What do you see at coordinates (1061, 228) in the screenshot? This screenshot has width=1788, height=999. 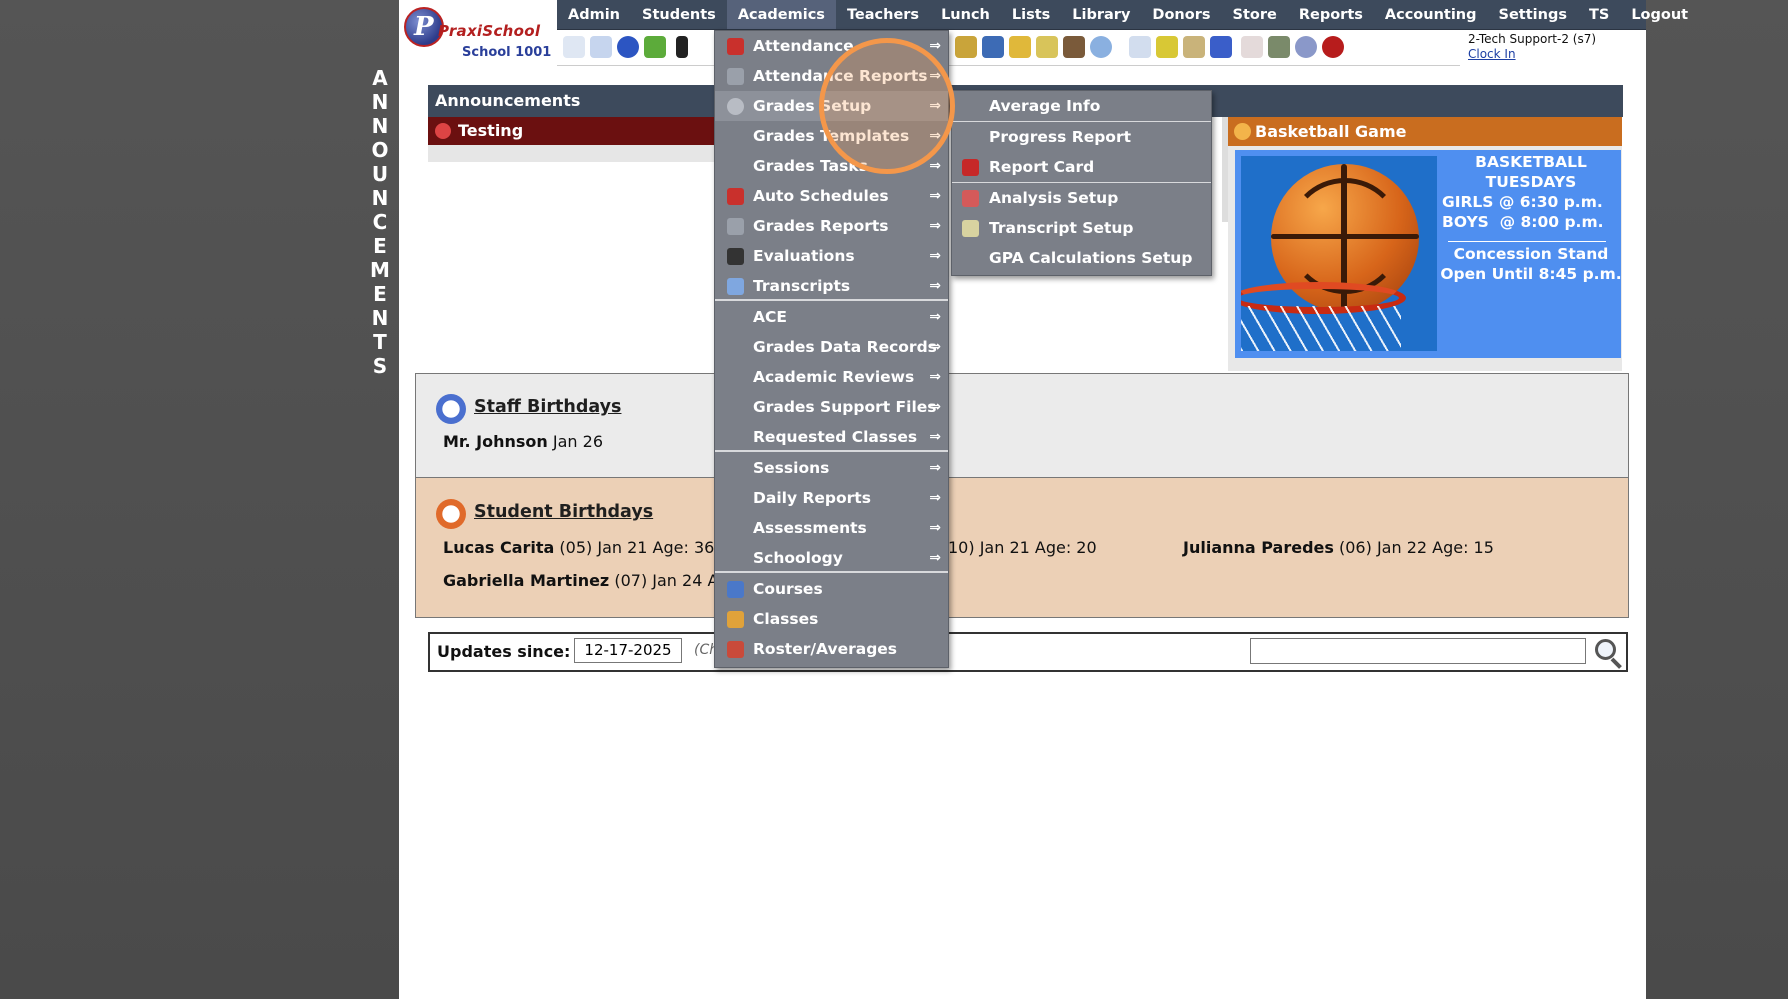 I see `submenu-item-label: Transcript Setup` at bounding box center [1061, 228].